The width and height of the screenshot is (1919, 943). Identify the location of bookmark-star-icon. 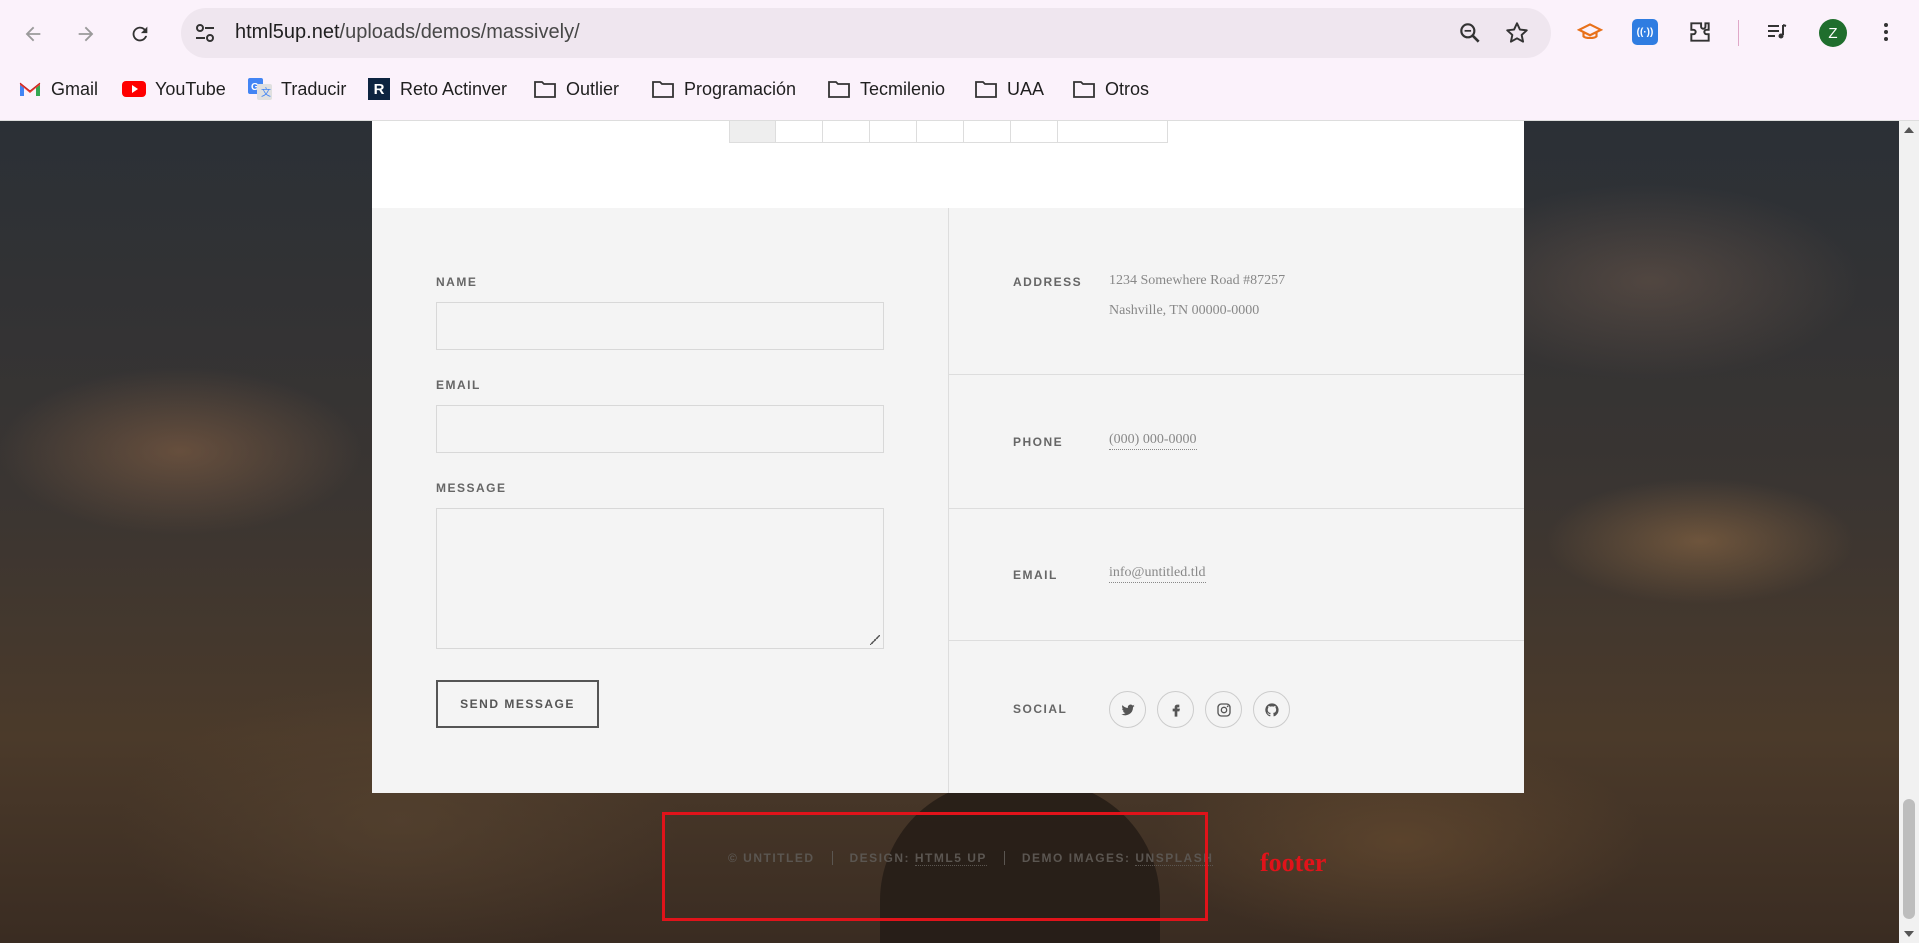
(1517, 33).